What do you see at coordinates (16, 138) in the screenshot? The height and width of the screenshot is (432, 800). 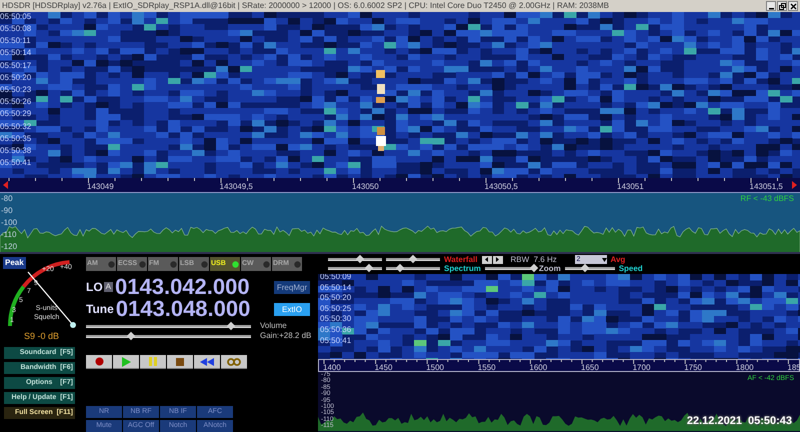 I see `time-label: 05:50:35` at bounding box center [16, 138].